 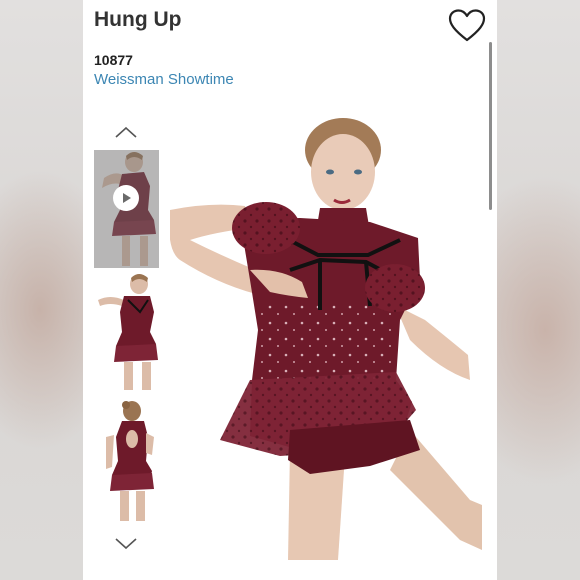 I want to click on dancer-back-image, so click(x=126, y=459).